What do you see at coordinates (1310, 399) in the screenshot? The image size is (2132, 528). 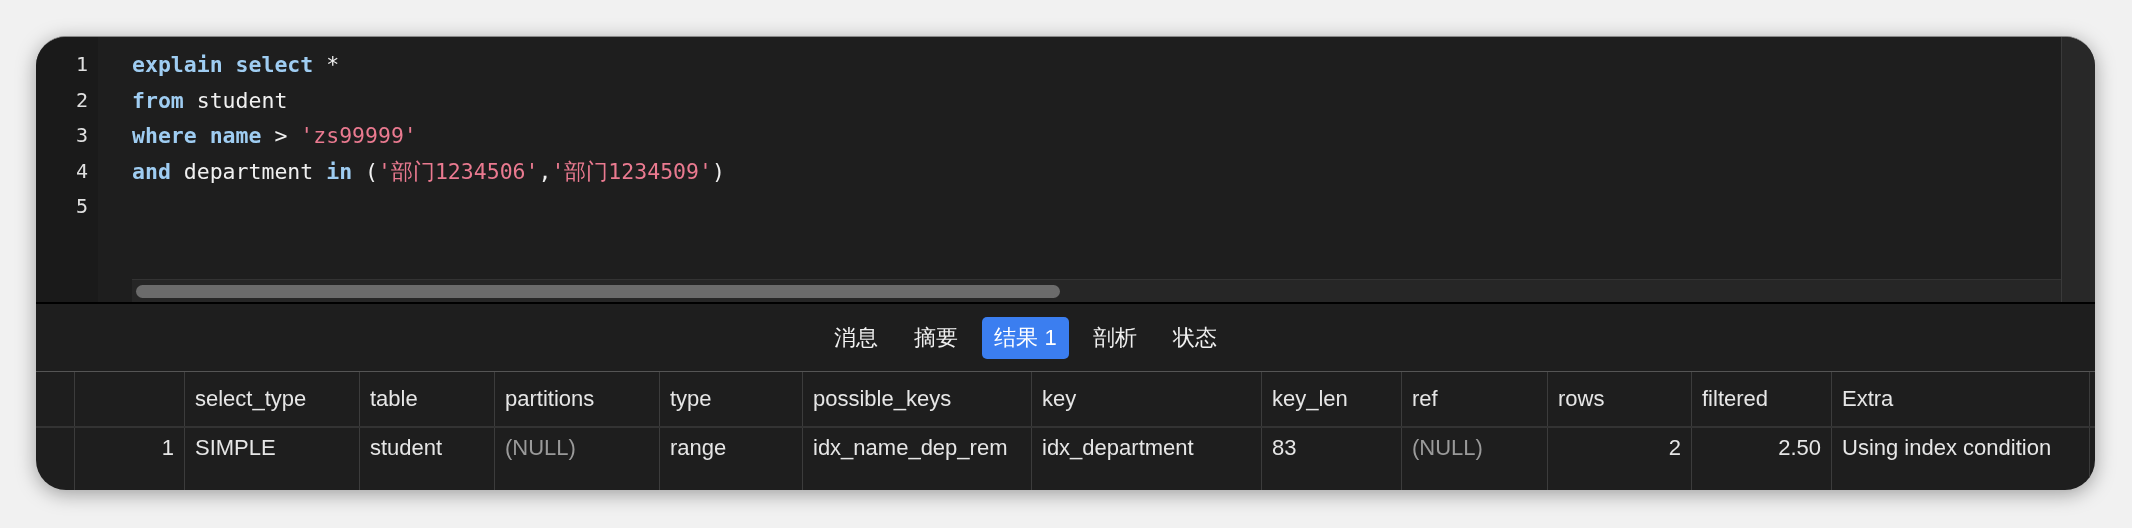 I see `column-header: key_len` at bounding box center [1310, 399].